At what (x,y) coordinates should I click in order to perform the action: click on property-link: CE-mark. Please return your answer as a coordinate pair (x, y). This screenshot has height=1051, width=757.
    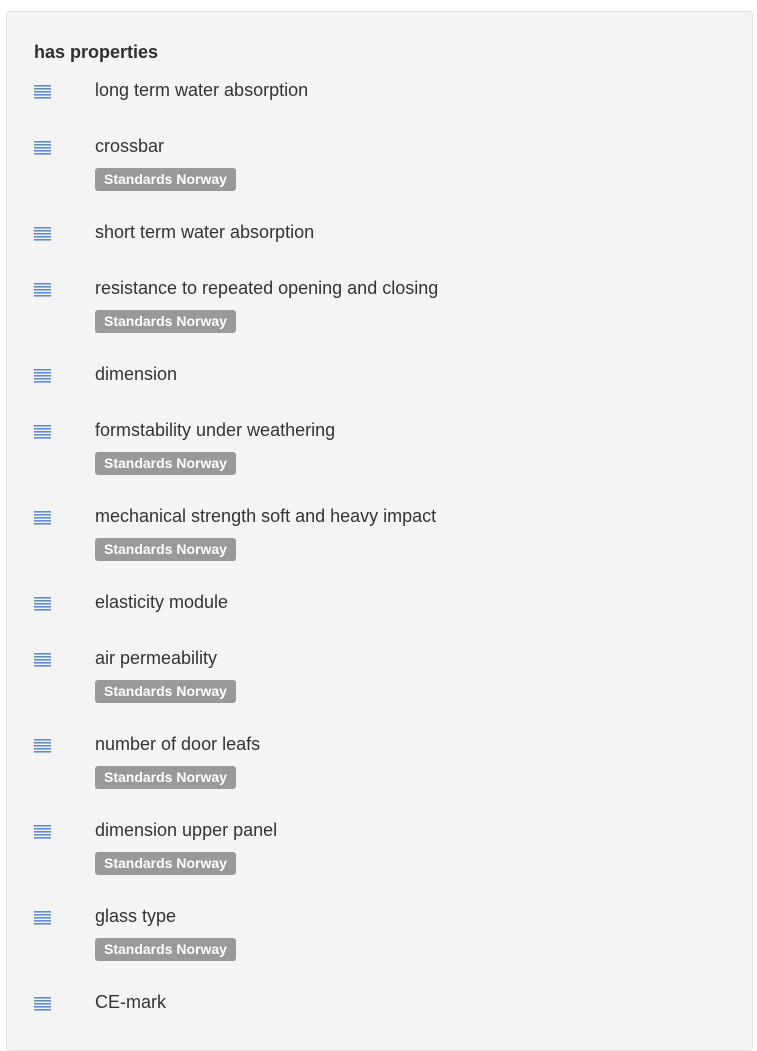
    Looking at the image, I should click on (130, 1002).